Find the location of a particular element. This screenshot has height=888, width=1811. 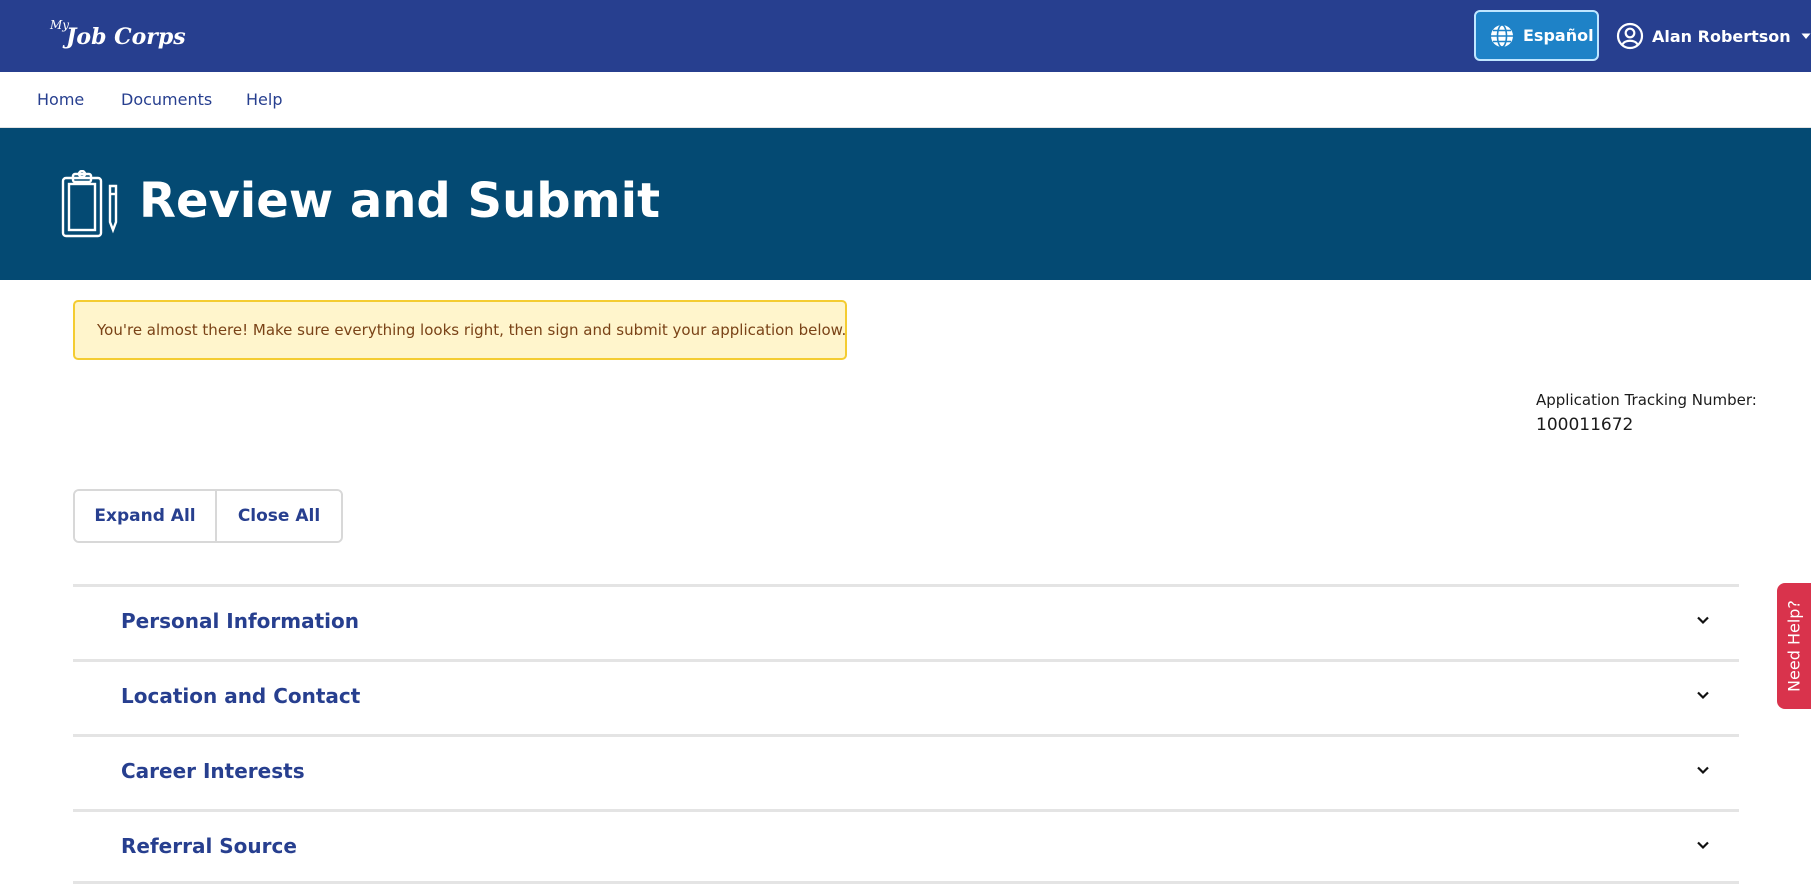

section-title: Career Interests is located at coordinates (213, 771).